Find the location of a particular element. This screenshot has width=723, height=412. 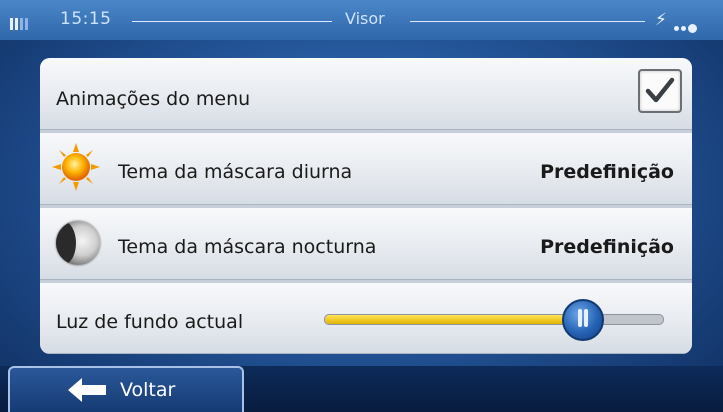

menu-animations-checkbox is located at coordinates (660, 91).